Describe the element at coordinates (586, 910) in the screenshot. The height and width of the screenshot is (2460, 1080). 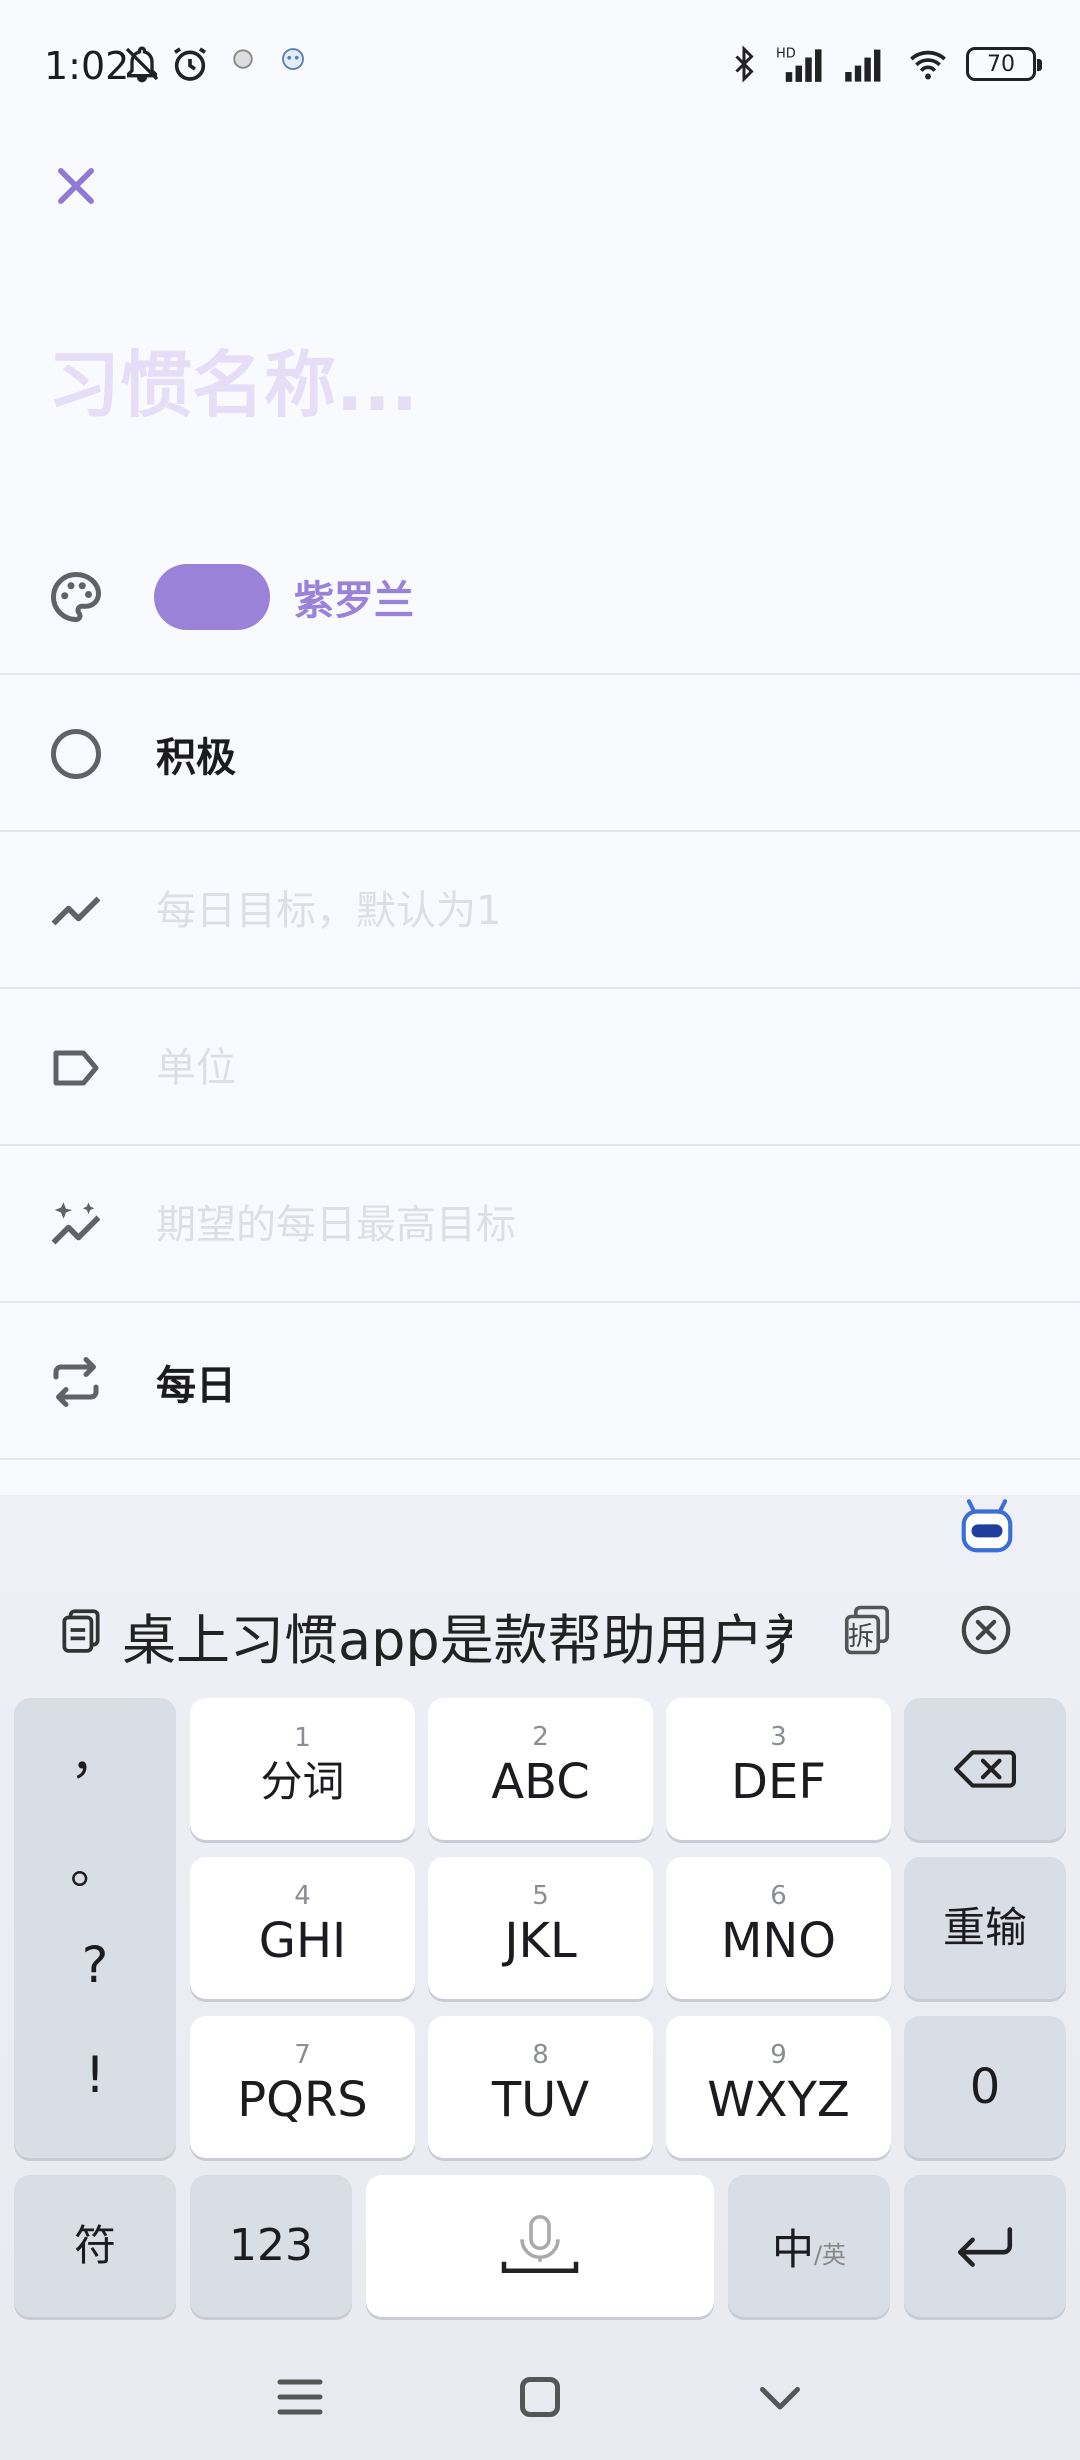
I see `daily-goal-input` at that location.